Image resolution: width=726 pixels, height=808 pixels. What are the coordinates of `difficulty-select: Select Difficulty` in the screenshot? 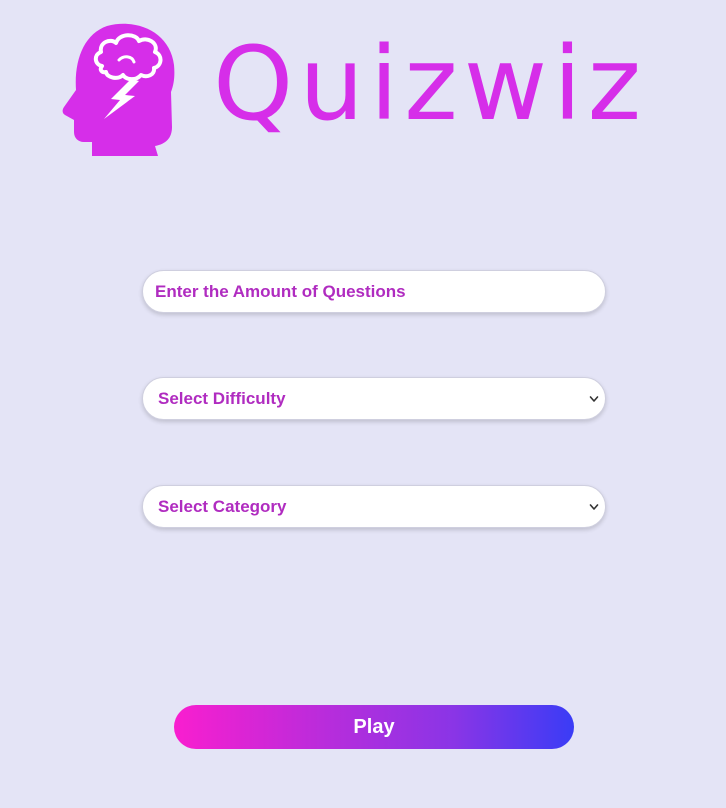 It's located at (374, 398).